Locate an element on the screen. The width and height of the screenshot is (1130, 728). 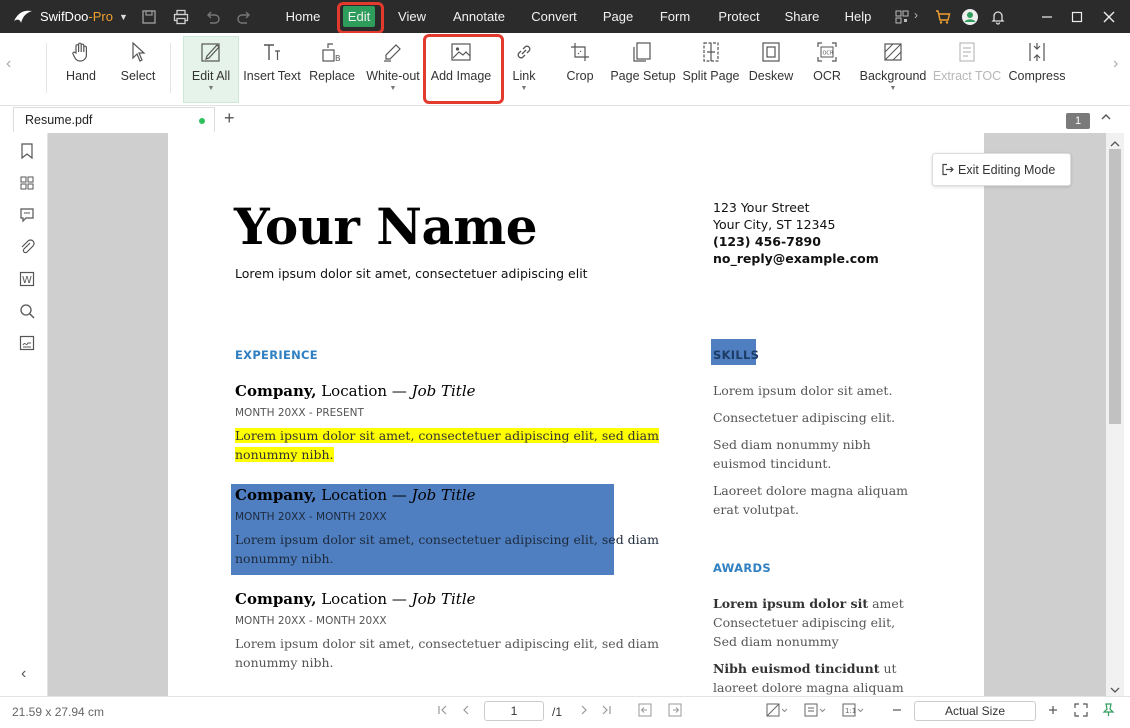
link-dropdown-icon: ▼ is located at coordinates (524, 88).